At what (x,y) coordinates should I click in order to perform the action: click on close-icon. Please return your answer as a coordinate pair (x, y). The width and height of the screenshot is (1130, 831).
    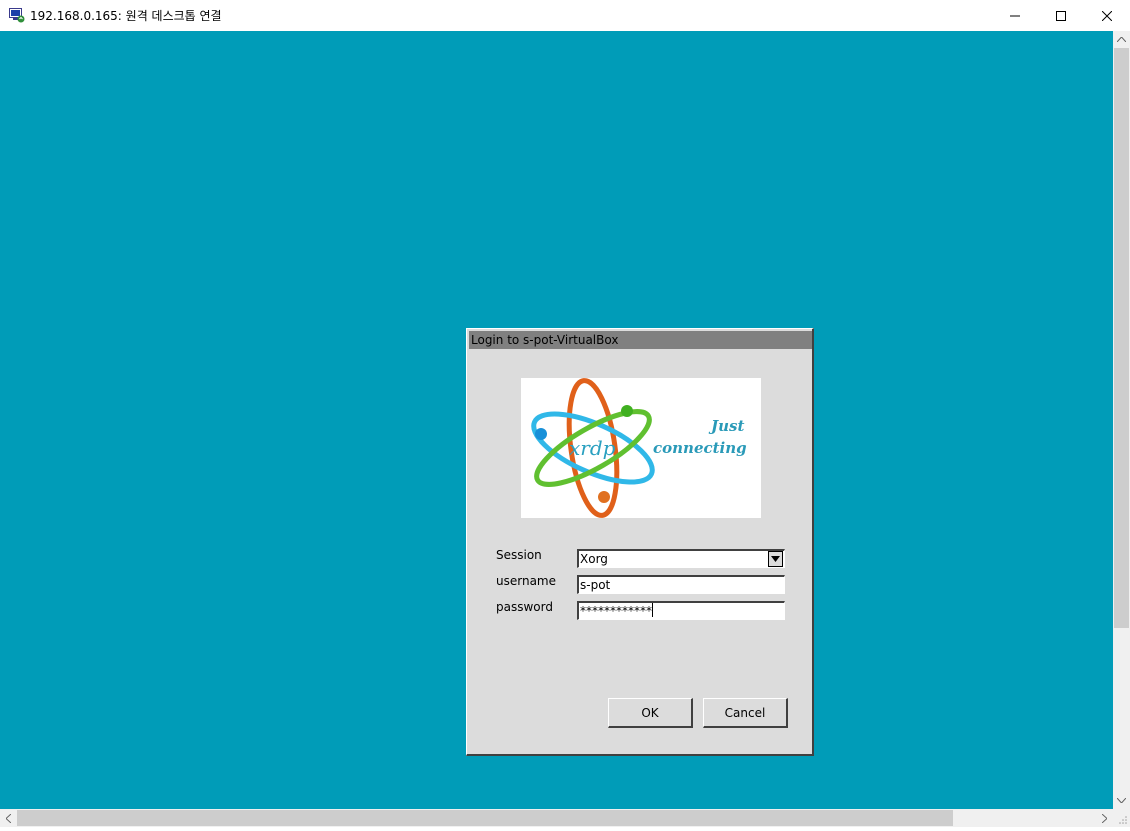
    Looking at the image, I should click on (1107, 15).